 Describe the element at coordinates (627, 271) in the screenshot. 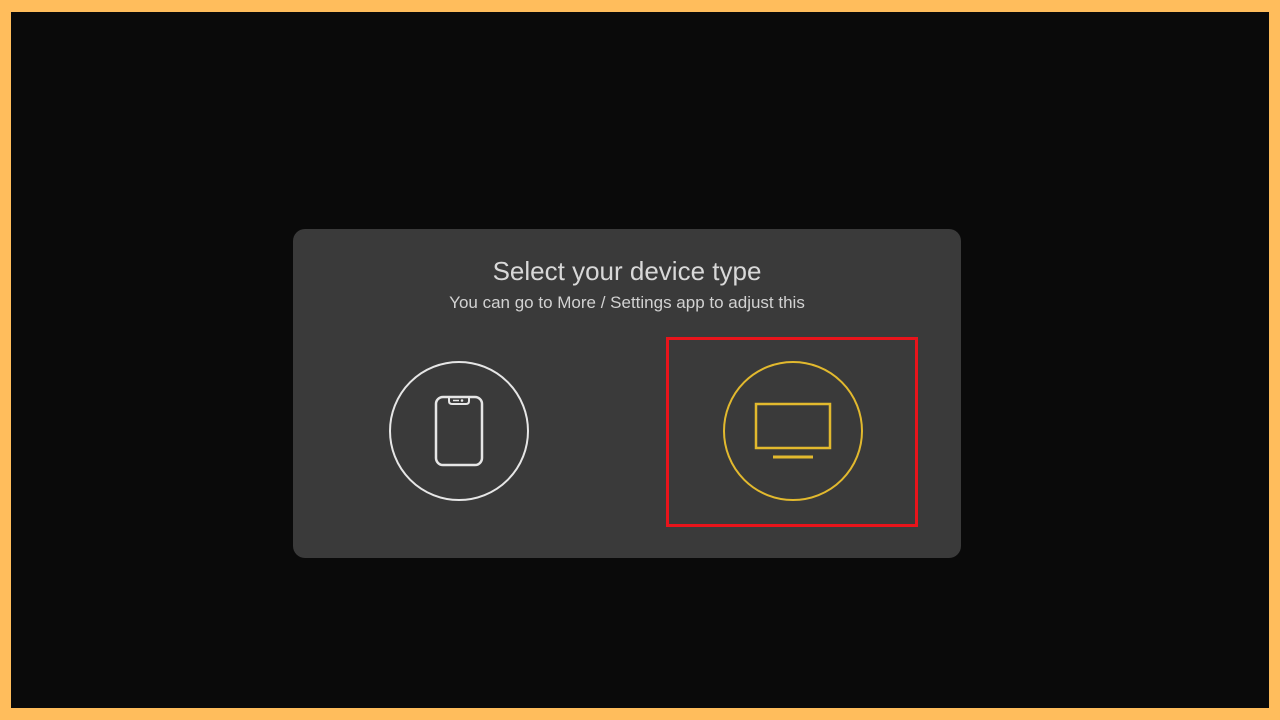

I see `dialog-title: Select your device type` at that location.